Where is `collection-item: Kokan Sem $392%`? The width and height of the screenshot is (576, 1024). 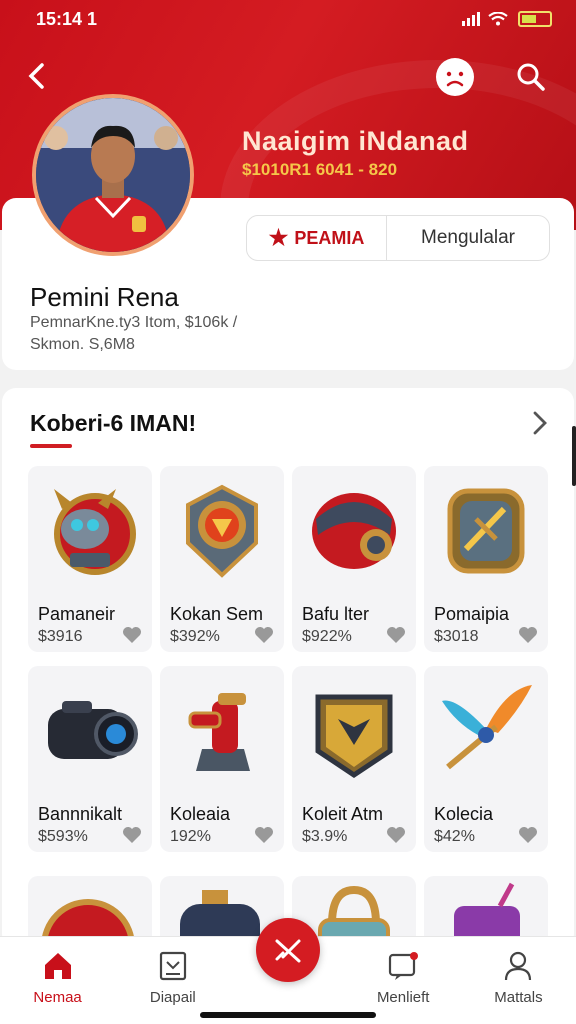 collection-item: Kokan Sem $392% is located at coordinates (222, 559).